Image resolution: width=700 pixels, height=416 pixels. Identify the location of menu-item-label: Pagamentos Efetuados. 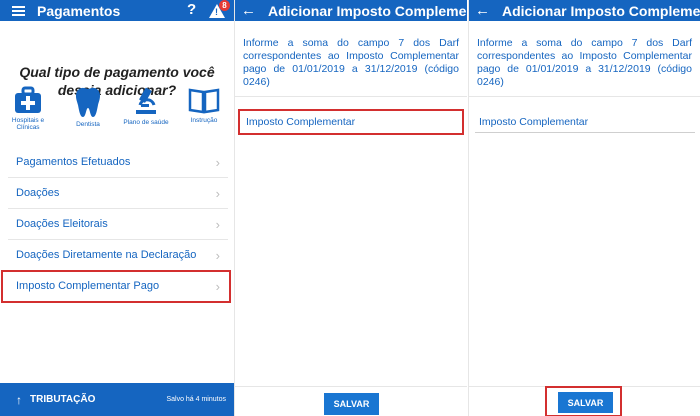
(73, 162).